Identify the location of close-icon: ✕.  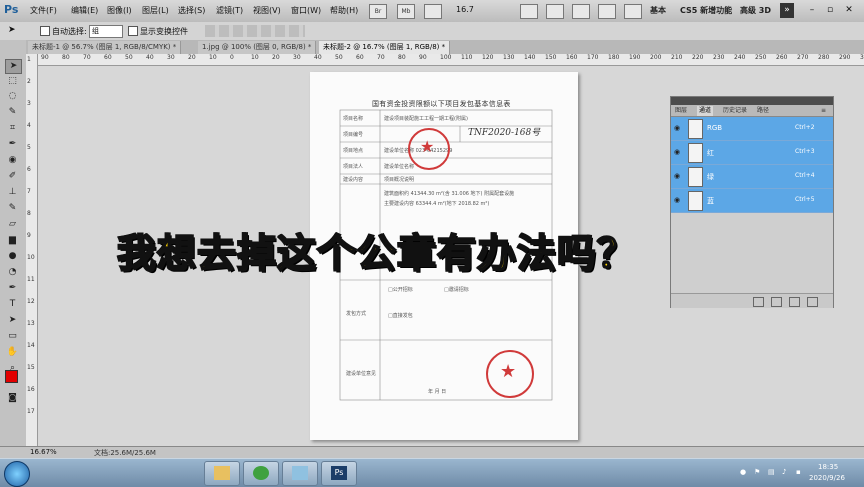
(849, 10).